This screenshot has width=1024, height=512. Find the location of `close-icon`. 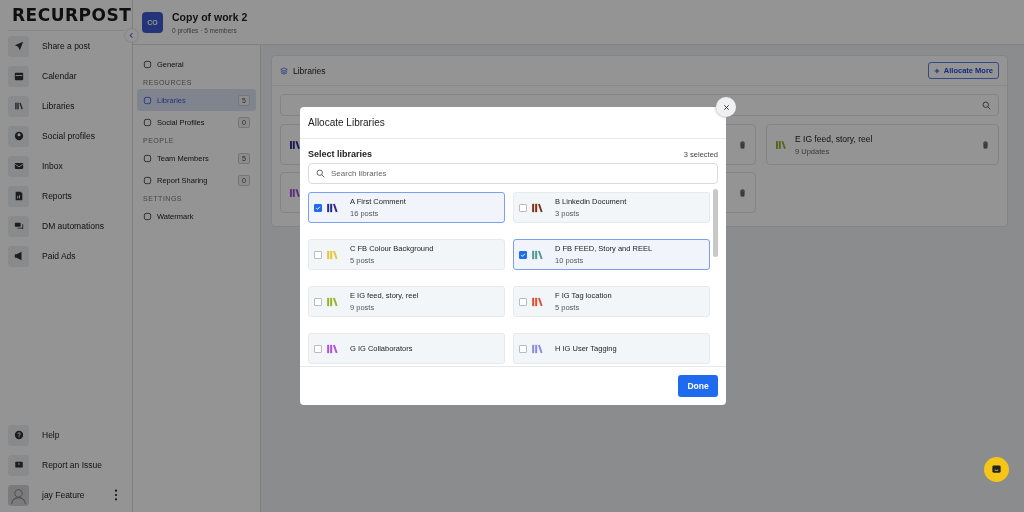

close-icon is located at coordinates (726, 107).